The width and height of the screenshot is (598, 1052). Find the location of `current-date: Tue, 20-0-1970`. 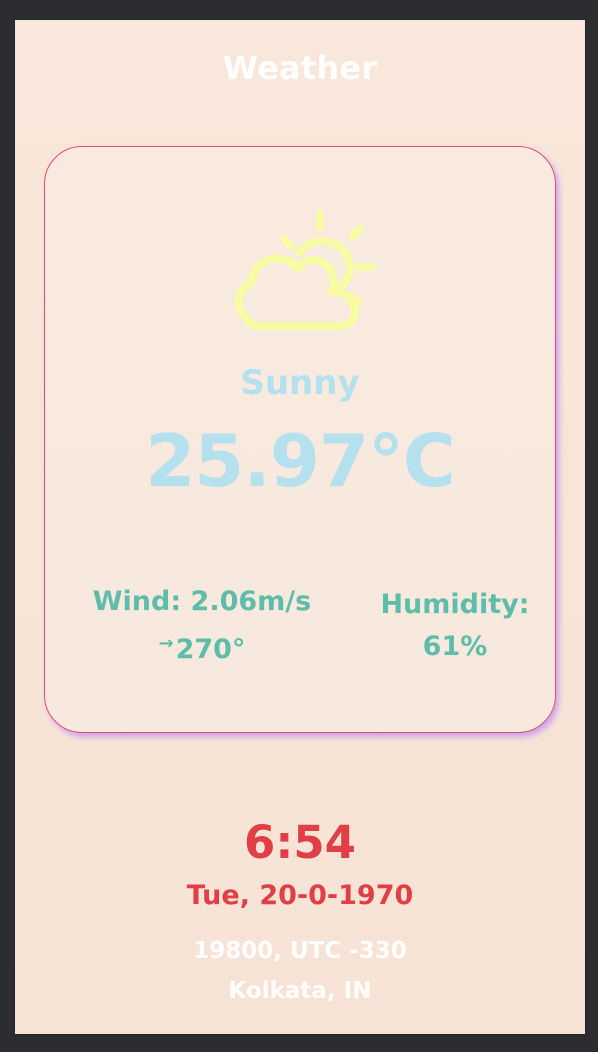

current-date: Tue, 20-0-1970 is located at coordinates (300, 895).